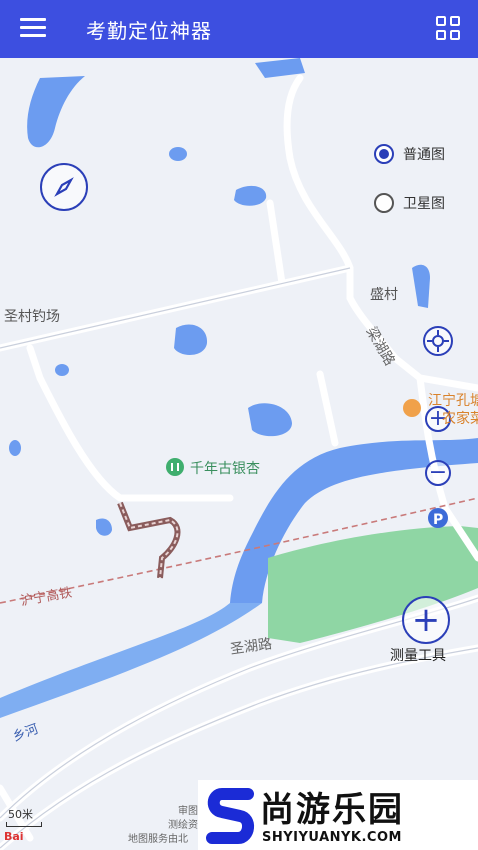  Describe the element at coordinates (32, 317) in the screenshot. I see `place-fishing: 圣村钓场` at that location.